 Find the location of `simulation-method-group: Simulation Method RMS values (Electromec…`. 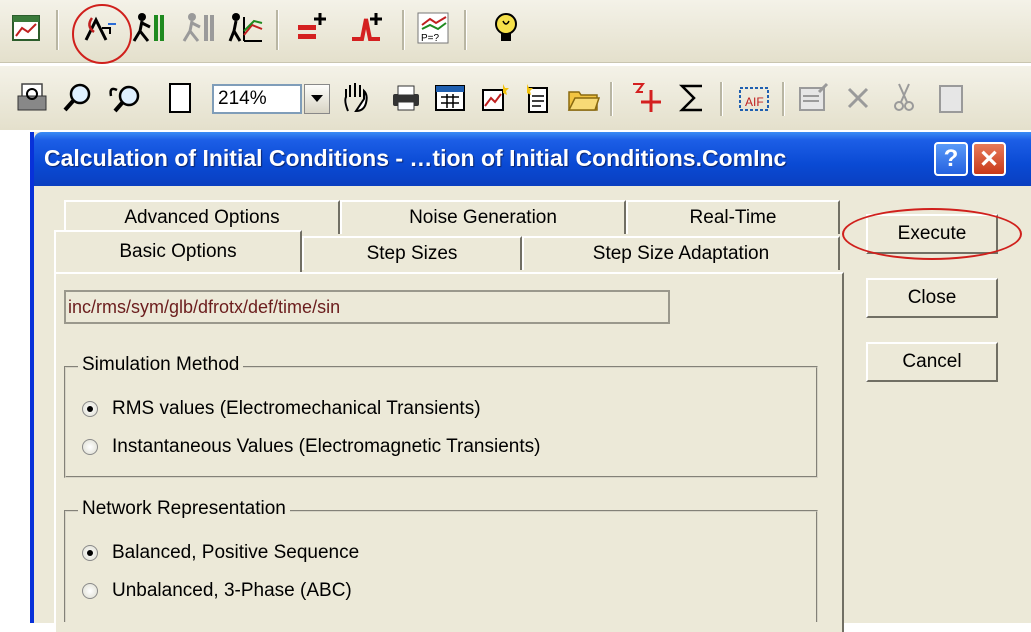

simulation-method-group: Simulation Method RMS values (Electromec… is located at coordinates (441, 416).